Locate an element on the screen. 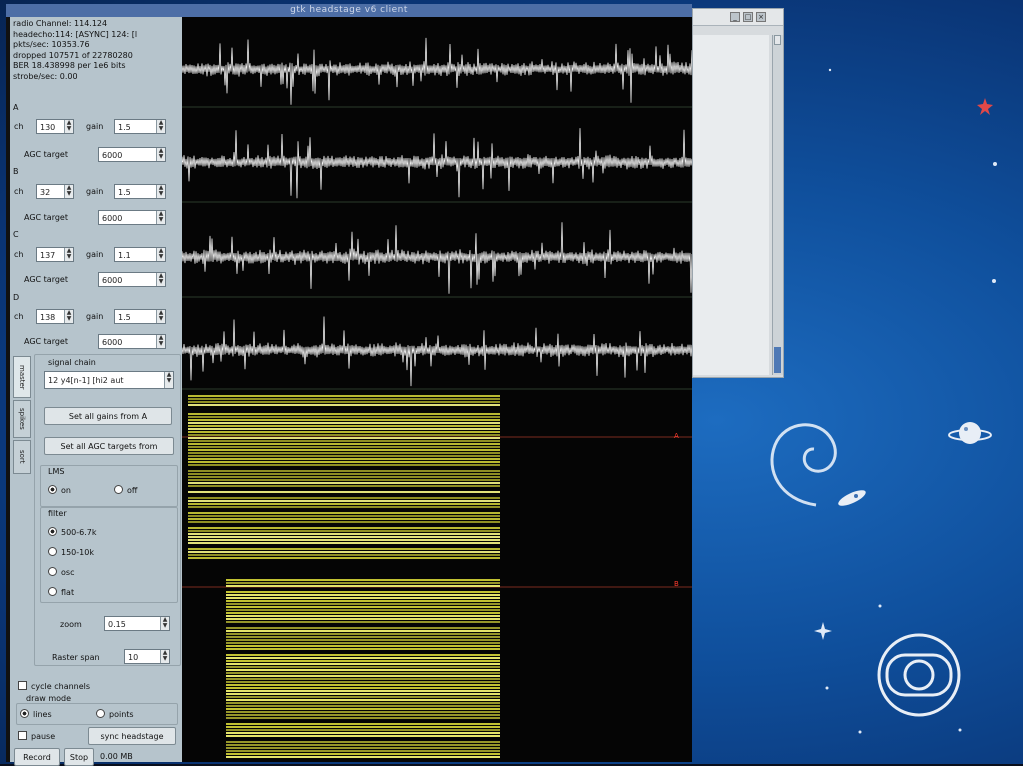  side-window-titlebar: _ □ × is located at coordinates (738, 17).